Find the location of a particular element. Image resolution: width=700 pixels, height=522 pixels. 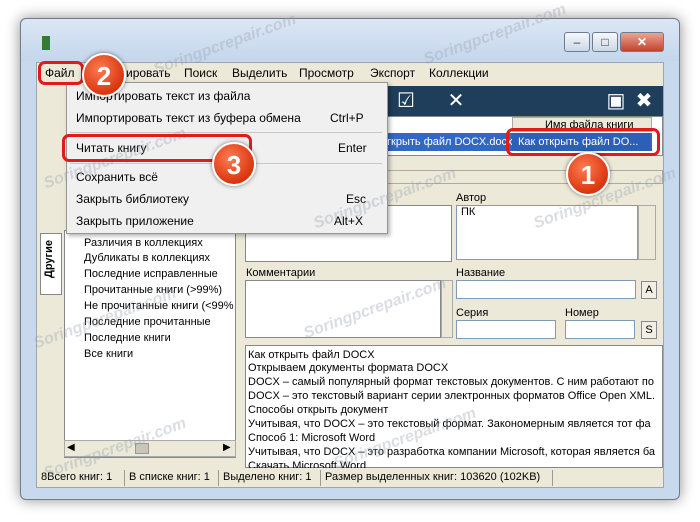

series-label: Серия is located at coordinates (472, 313).